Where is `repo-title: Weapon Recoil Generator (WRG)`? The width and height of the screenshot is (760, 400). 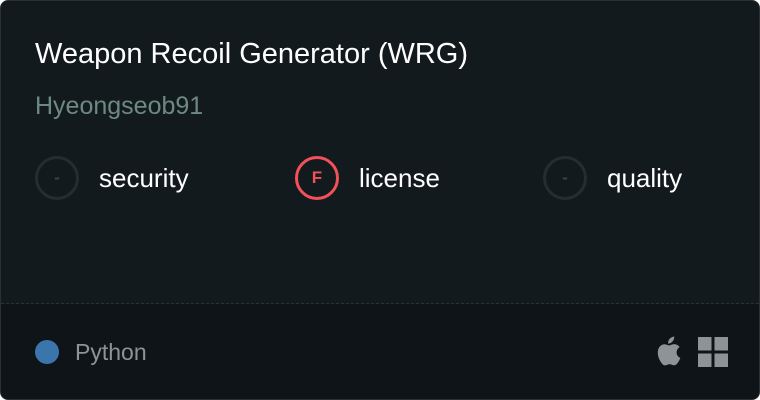
repo-title: Weapon Recoil Generator (WRG) is located at coordinates (251, 54).